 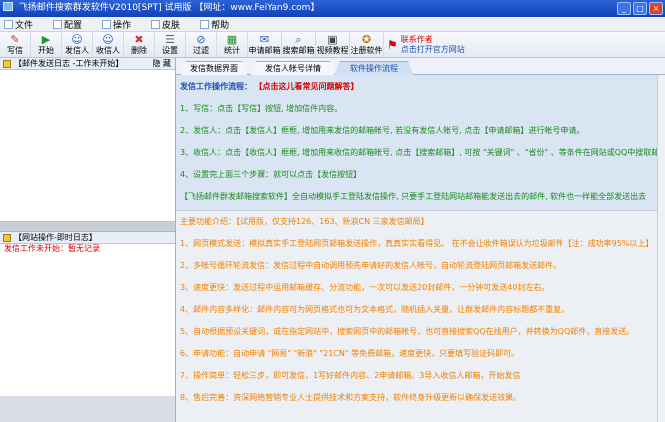 What do you see at coordinates (307, 86) in the screenshot?
I see `faq-link: 【点击这儿看常见问题解答】` at bounding box center [307, 86].